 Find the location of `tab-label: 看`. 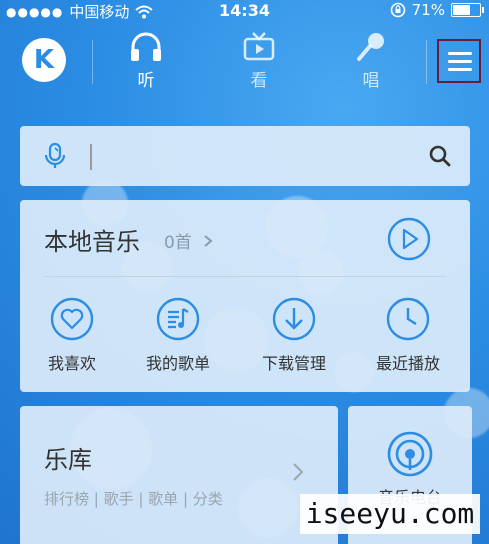

tab-label: 看 is located at coordinates (259, 81).